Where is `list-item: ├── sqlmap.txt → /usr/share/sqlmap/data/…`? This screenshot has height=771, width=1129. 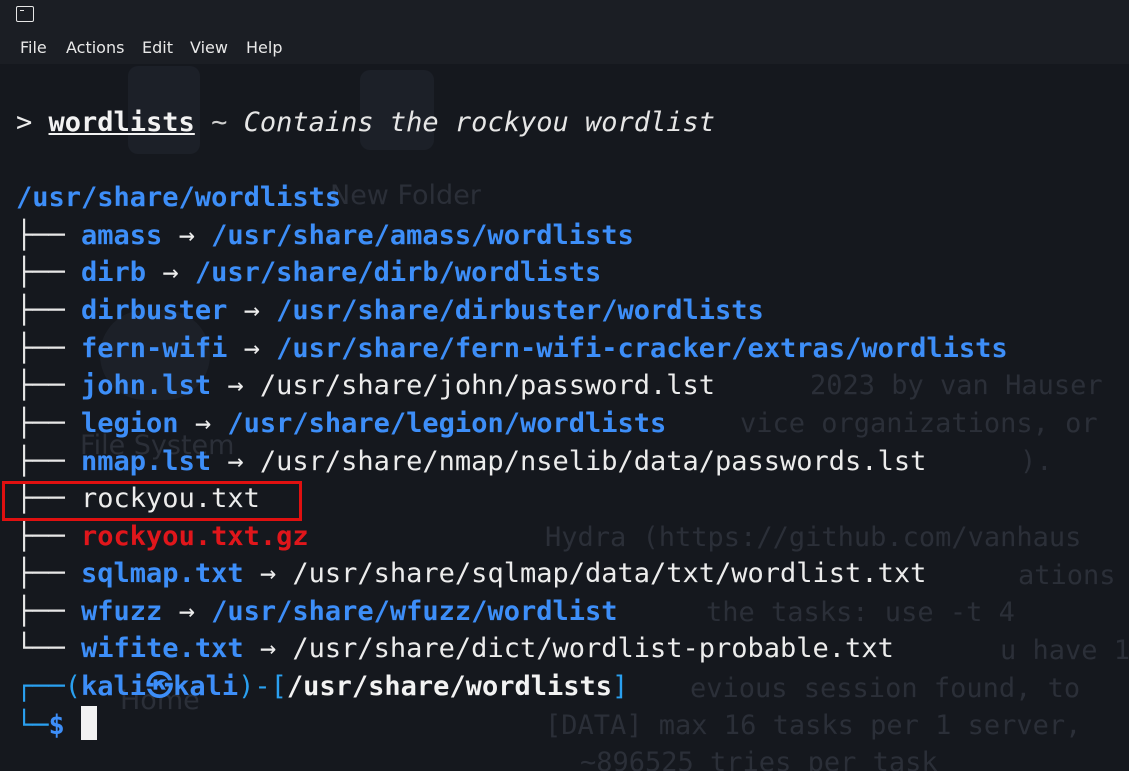 list-item: ├── sqlmap.txt → /usr/share/sqlmap/data/… is located at coordinates (471, 573).